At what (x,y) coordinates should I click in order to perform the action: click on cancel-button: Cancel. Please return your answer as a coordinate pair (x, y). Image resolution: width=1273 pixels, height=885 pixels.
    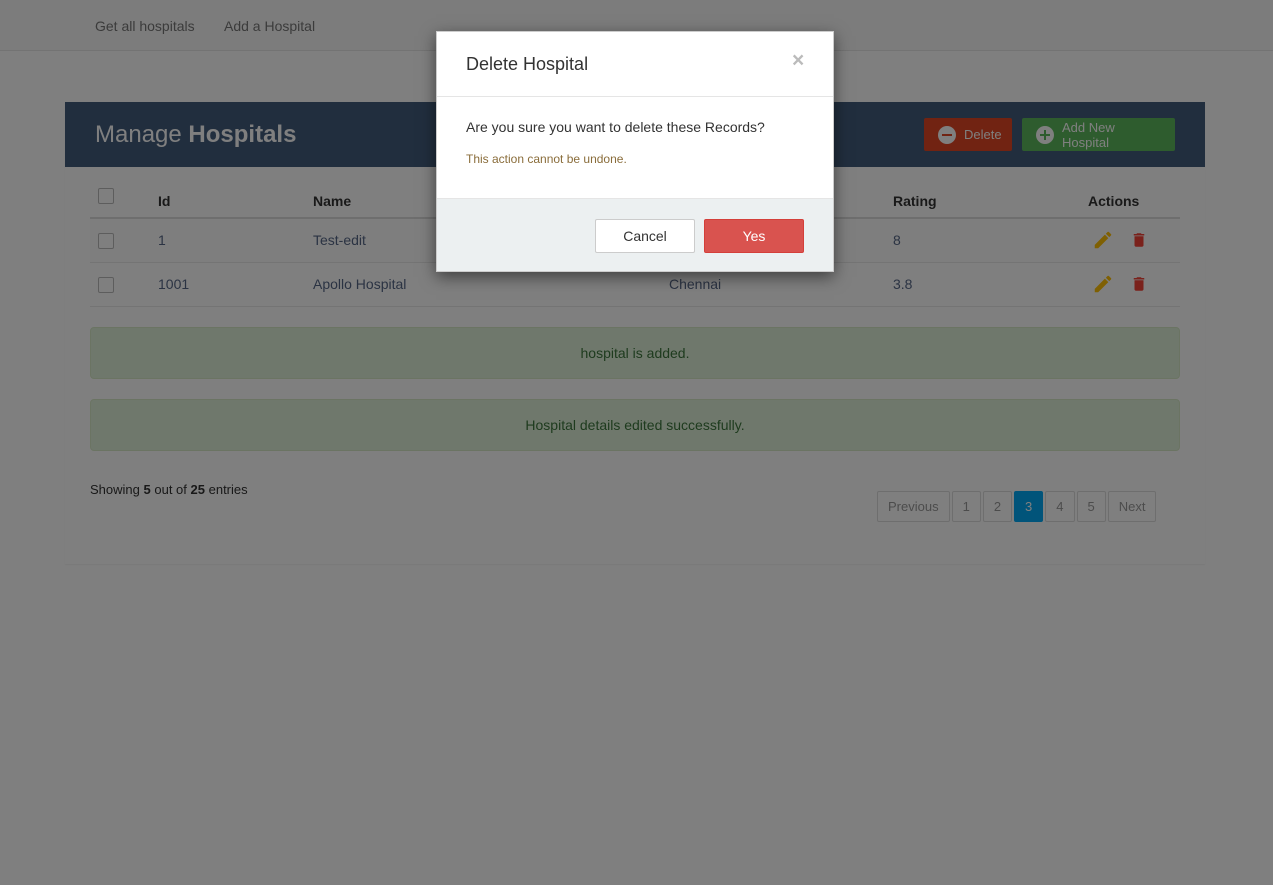
    Looking at the image, I should click on (645, 236).